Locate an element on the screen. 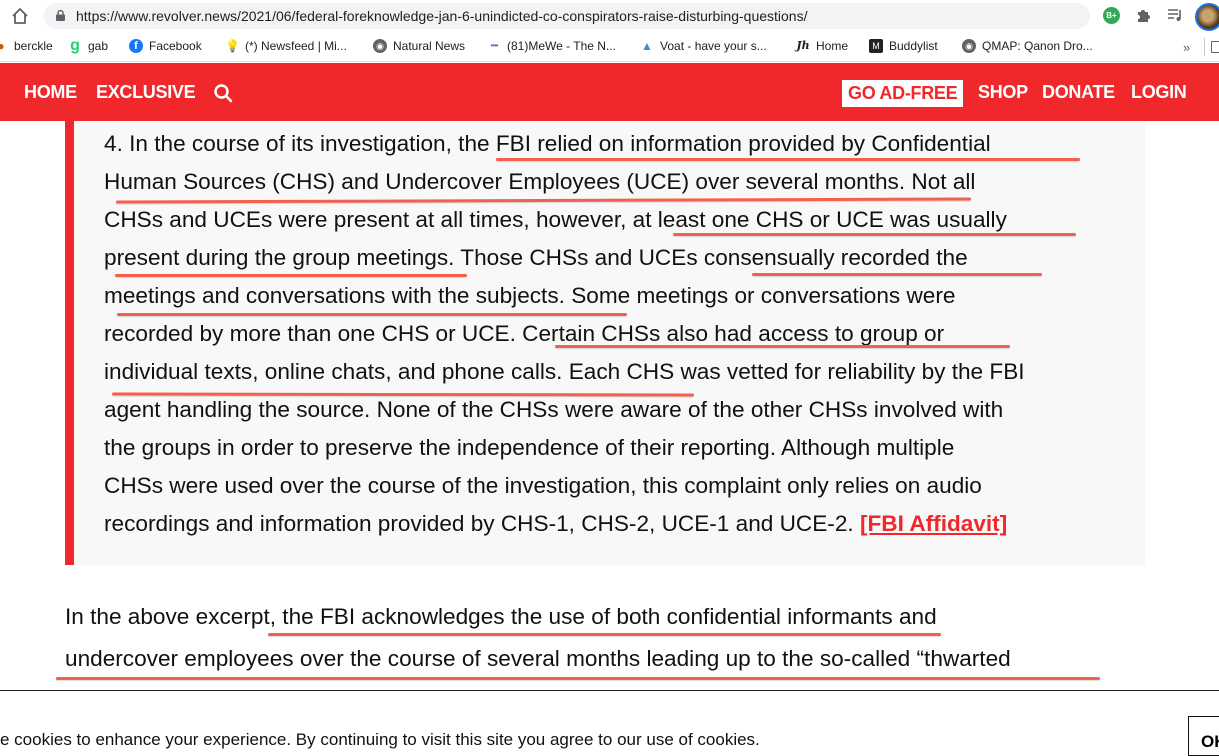 Image resolution: width=1219 pixels, height=756 pixels. nav-shop: SHOP is located at coordinates (1003, 92).